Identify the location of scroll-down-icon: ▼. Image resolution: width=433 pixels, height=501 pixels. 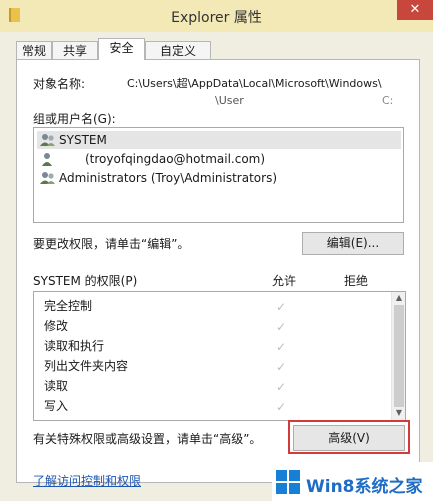
(398, 412).